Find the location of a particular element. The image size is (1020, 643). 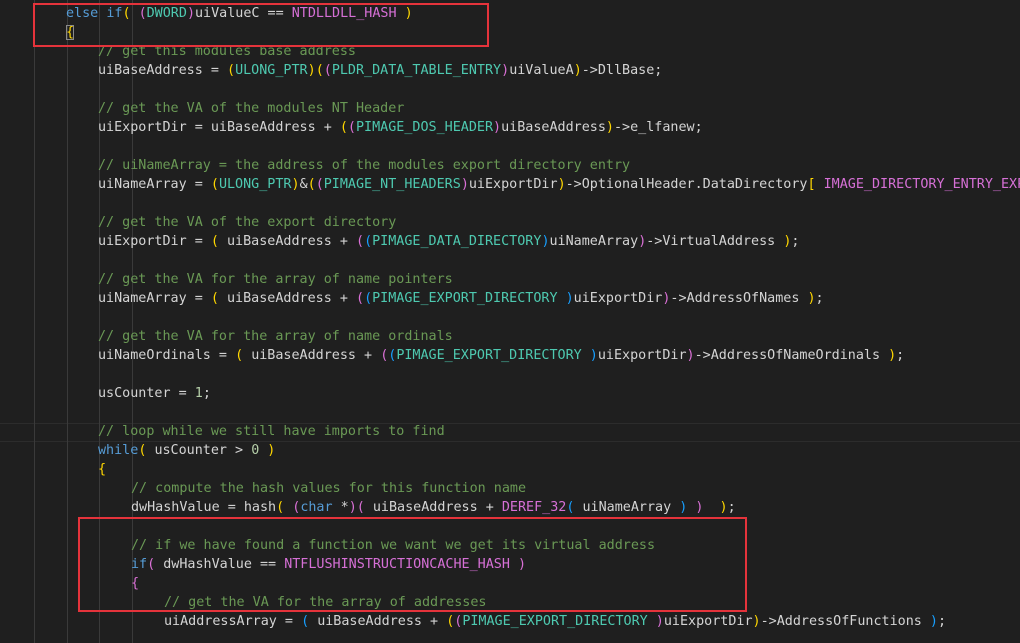

code-token: uiNameArray is located at coordinates (631, 507).